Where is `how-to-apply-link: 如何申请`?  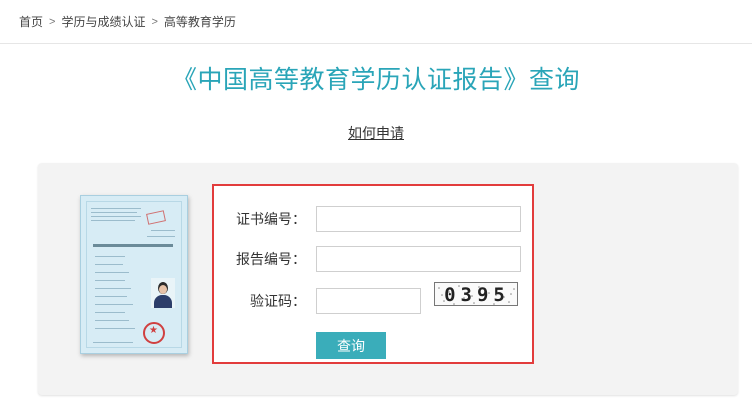
how-to-apply-link: 如何申请 is located at coordinates (376, 133).